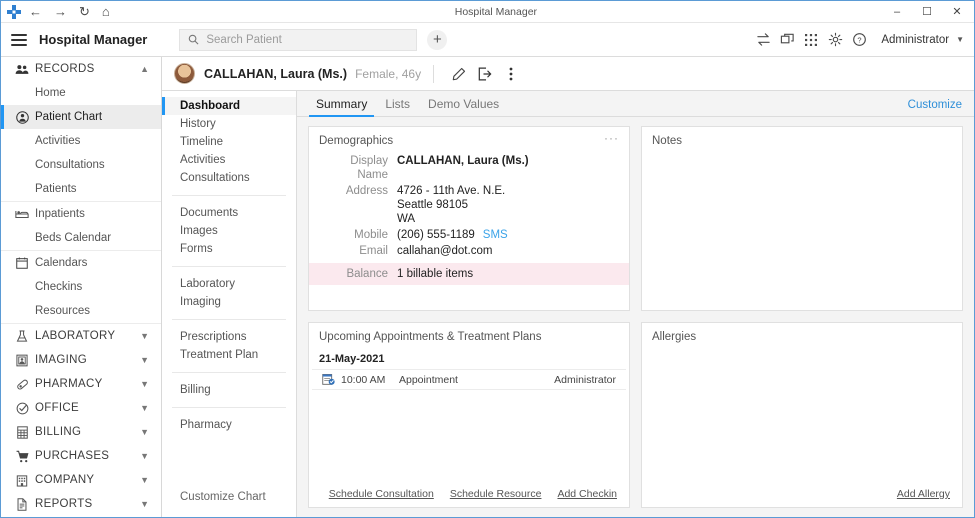 Image resolution: width=975 pixels, height=518 pixels. I want to click on browser-nav: ← → ↻ ⌂, so click(69, 11).